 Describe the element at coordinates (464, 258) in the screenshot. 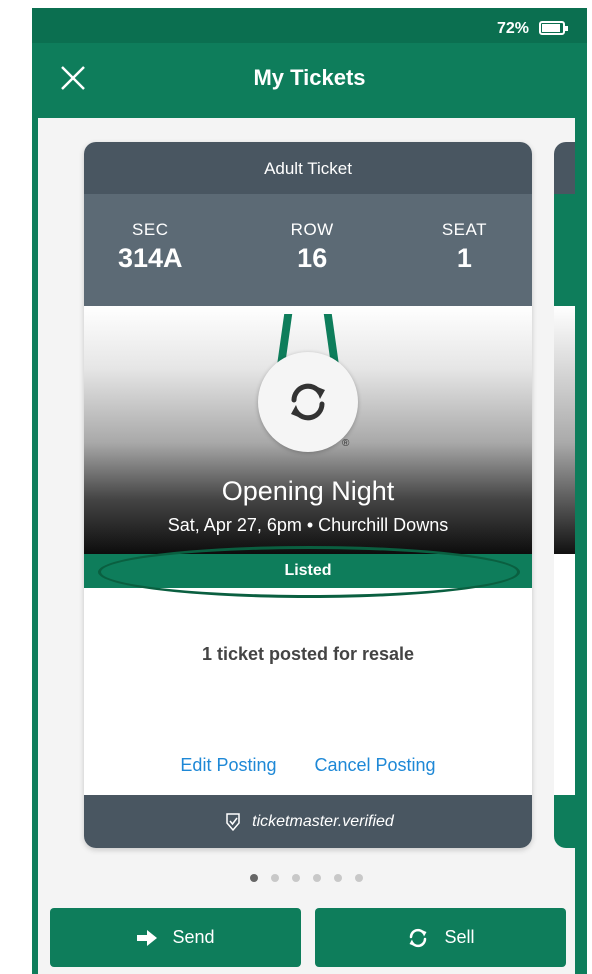

I see `seat-value: 1` at that location.